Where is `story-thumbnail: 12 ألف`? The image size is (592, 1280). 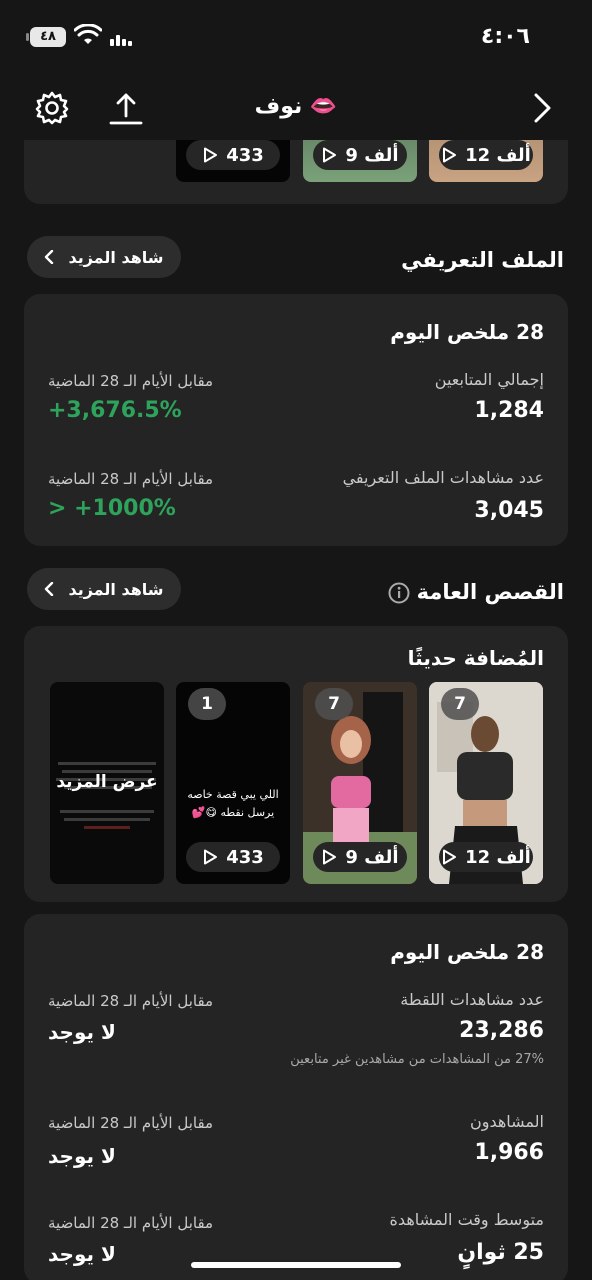 story-thumbnail: 12 ألف is located at coordinates (486, 161).